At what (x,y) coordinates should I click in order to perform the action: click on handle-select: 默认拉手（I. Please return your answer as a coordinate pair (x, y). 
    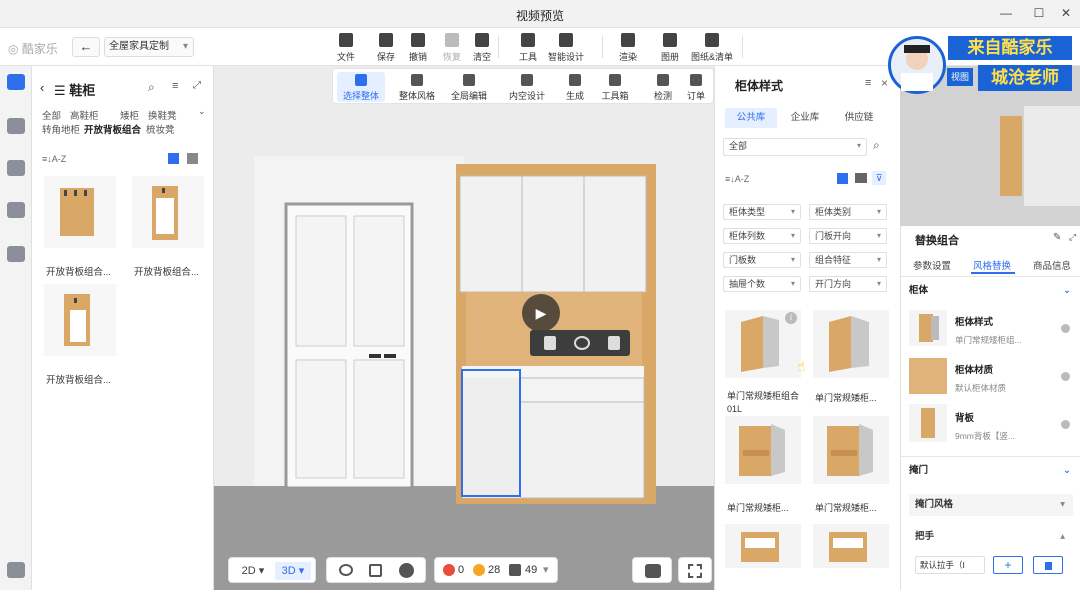
    Looking at the image, I should click on (950, 565).